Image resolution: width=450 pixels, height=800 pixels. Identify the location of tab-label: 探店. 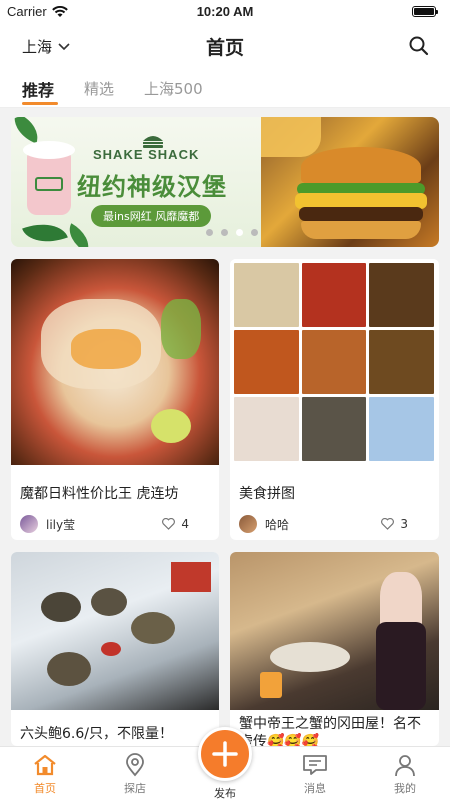
(135, 788).